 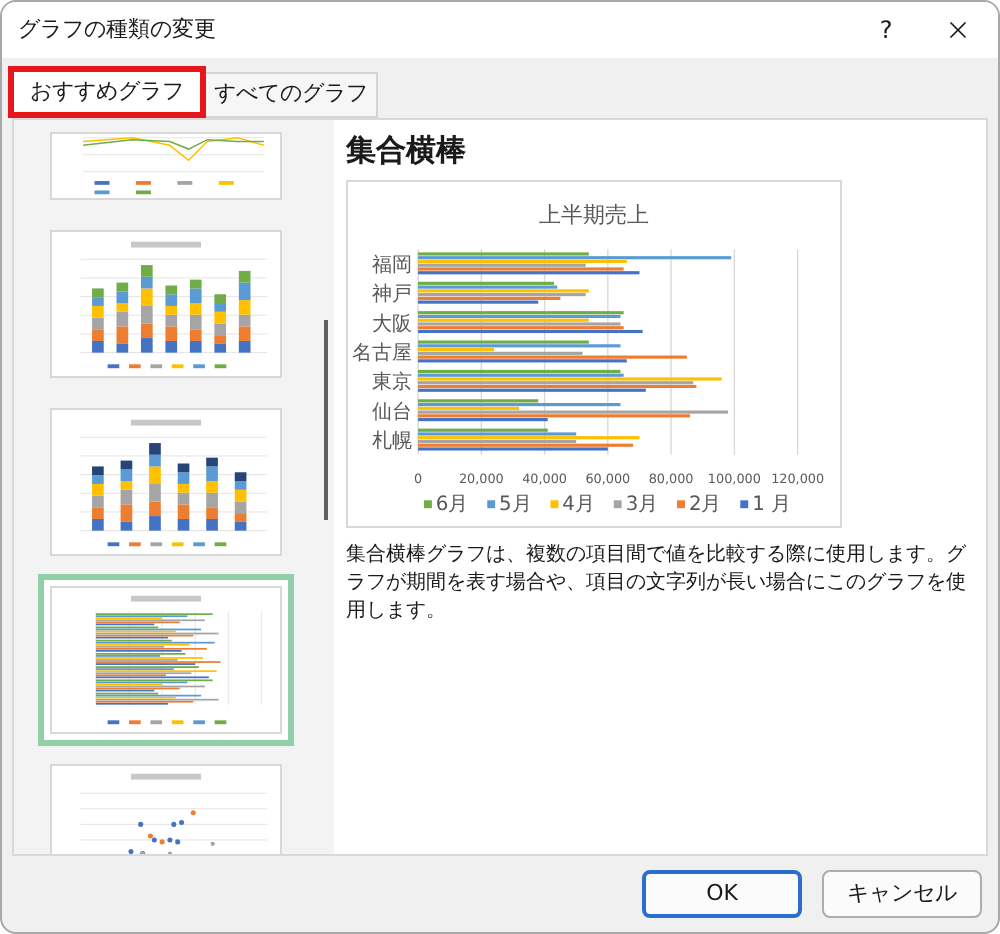 I want to click on window-title: グラフの種類の変更, so click(x=118, y=29).